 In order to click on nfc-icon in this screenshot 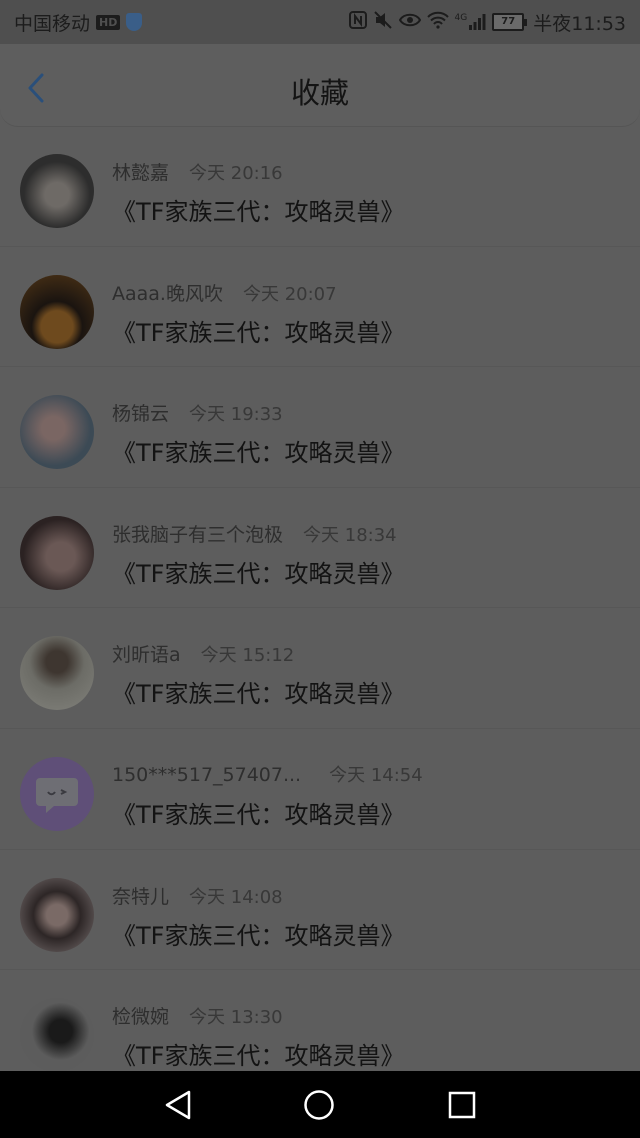, I will do `click(357, 22)`.